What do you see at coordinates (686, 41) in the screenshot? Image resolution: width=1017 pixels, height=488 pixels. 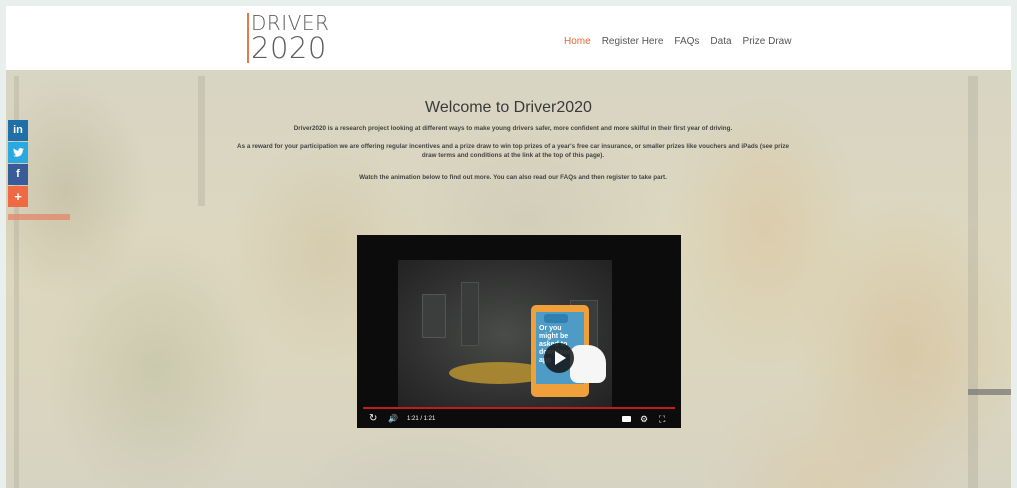 I see `nav-faqs: FAQs` at bounding box center [686, 41].